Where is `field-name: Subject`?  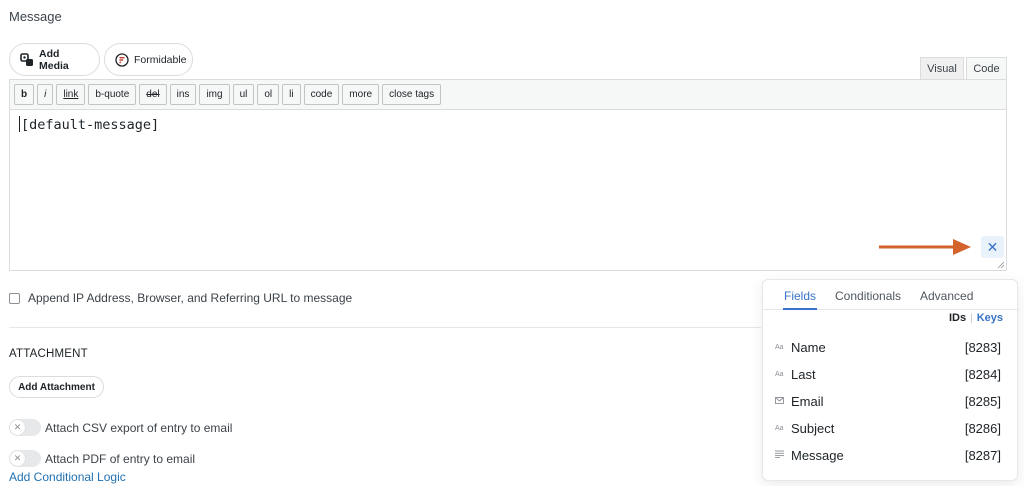 field-name: Subject is located at coordinates (813, 428).